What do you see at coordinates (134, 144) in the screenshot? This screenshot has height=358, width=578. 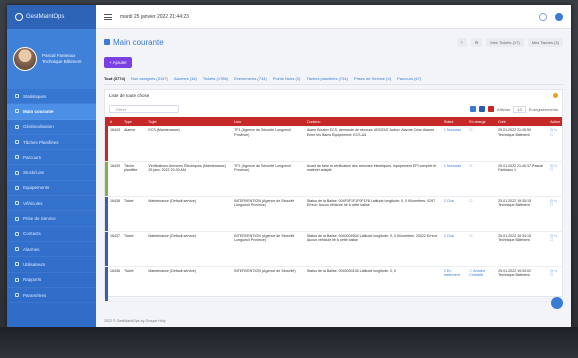 I see `cell-type: Alarme` at bounding box center [134, 144].